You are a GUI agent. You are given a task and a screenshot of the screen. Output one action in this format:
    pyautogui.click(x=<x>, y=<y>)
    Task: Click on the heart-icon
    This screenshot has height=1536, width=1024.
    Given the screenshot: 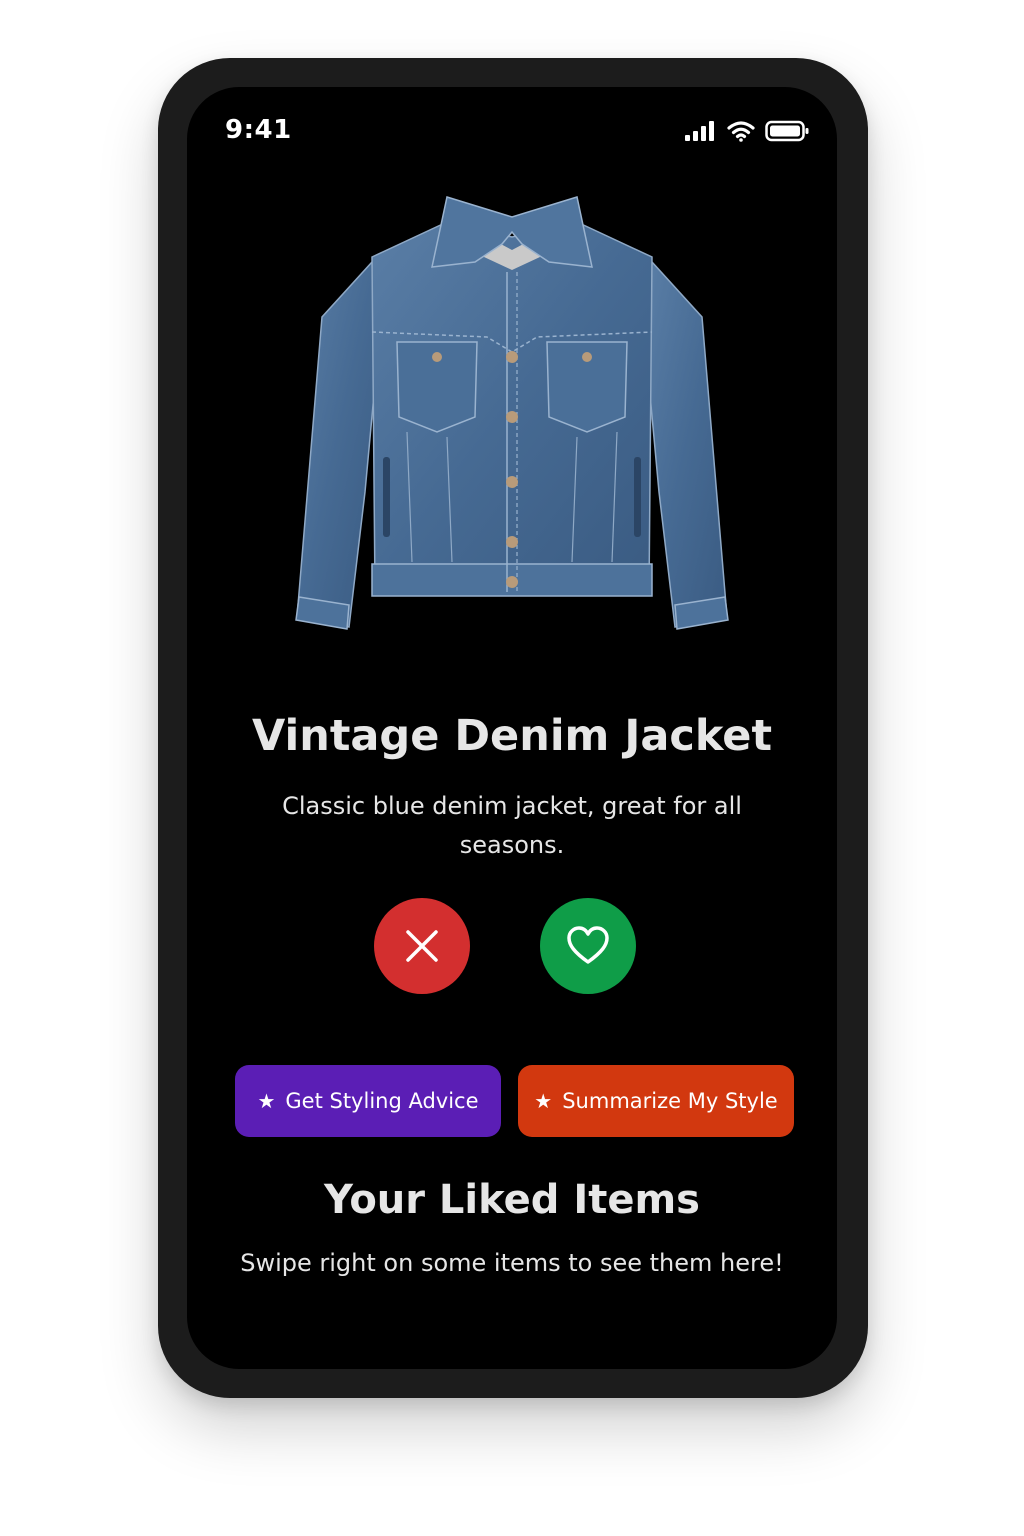 What is the action you would take?
    pyautogui.click(x=588, y=945)
    